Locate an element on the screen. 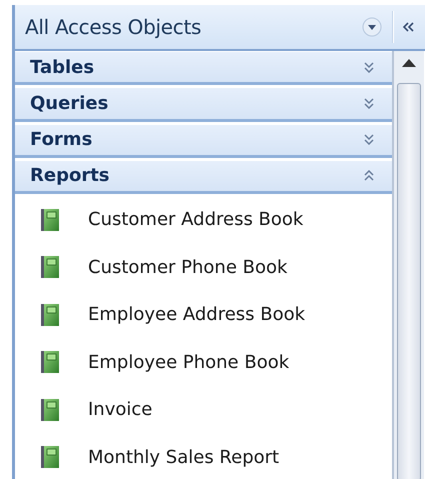 This screenshot has height=479, width=425. group-header: Reports is located at coordinates (203, 177).